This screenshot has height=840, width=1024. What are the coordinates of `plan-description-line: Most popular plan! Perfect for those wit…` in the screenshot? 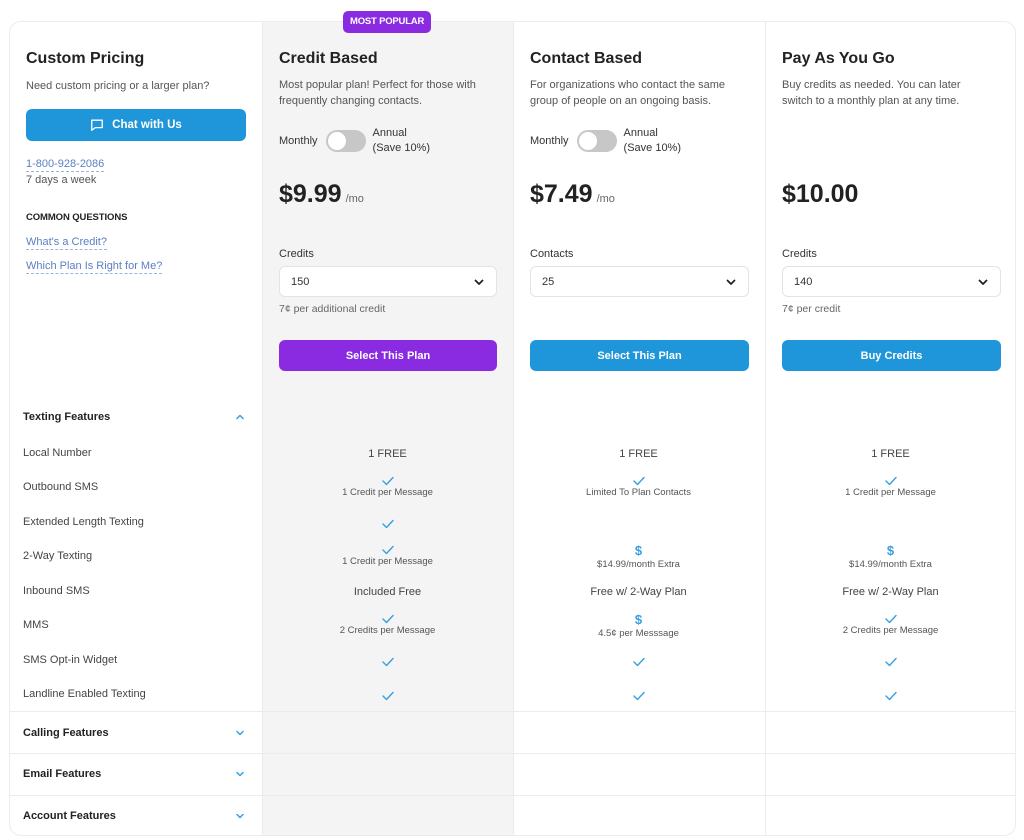 It's located at (377, 85).